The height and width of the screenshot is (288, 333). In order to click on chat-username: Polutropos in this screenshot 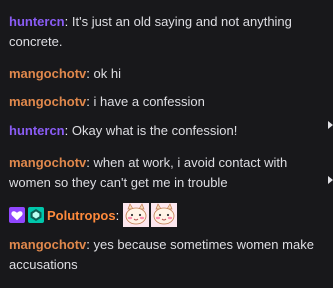, I will do `click(81, 215)`.